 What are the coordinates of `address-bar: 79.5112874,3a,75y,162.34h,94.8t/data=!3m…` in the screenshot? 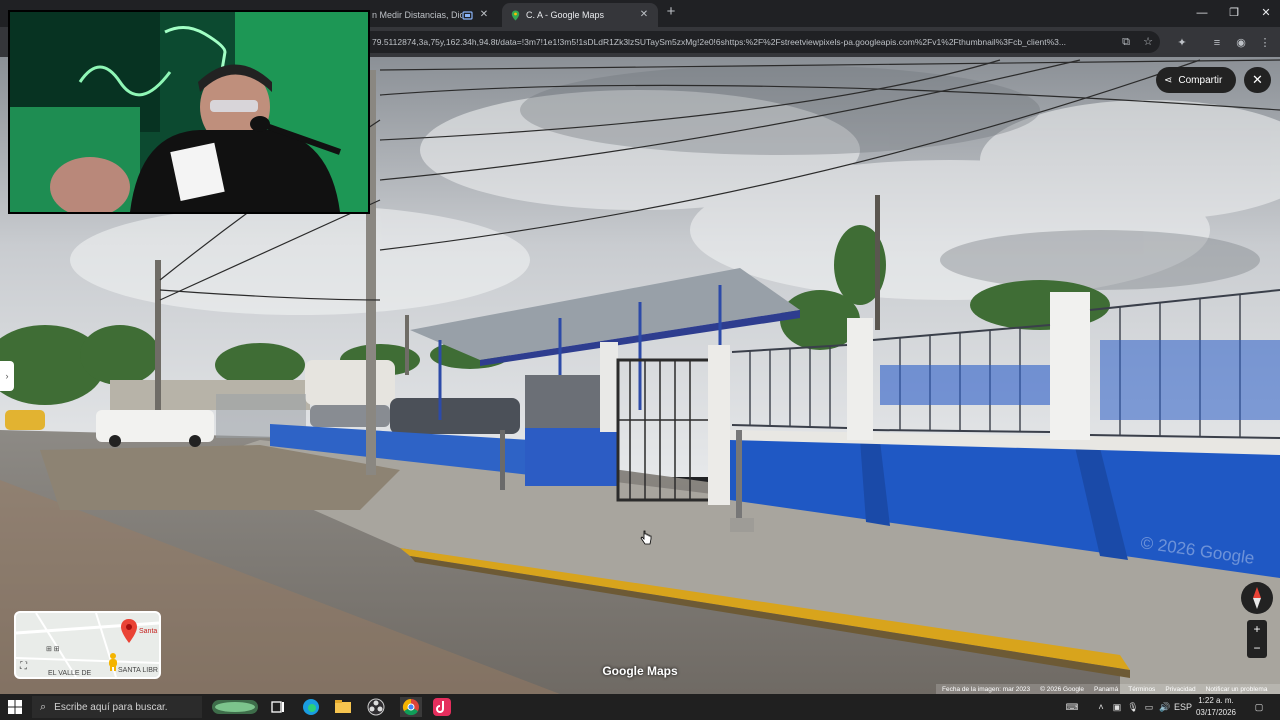 It's located at (760, 42).